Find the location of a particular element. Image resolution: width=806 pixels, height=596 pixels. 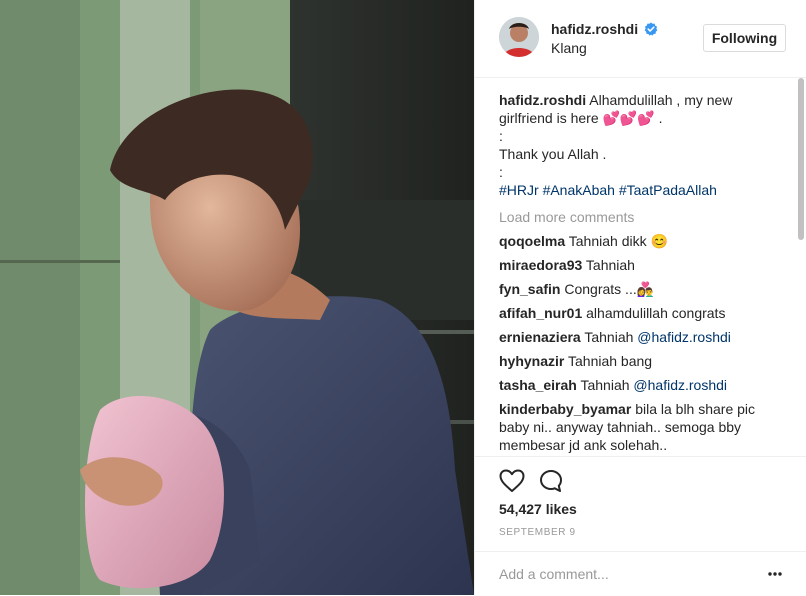

avatar is located at coordinates (519, 37).